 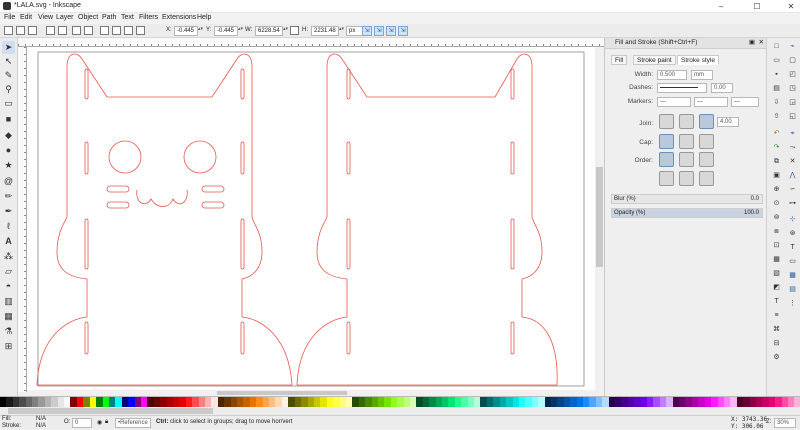 What do you see at coordinates (706, 178) in the screenshot?
I see `order-markers-stroke-fill-button` at bounding box center [706, 178].